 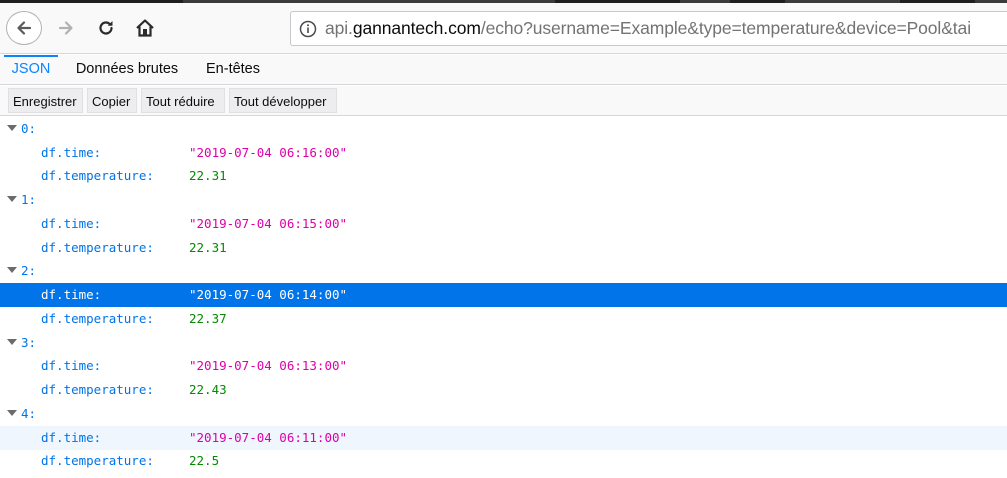 What do you see at coordinates (268, 152) in the screenshot?
I see `time-value: "2019-07-04 06:16:00"` at bounding box center [268, 152].